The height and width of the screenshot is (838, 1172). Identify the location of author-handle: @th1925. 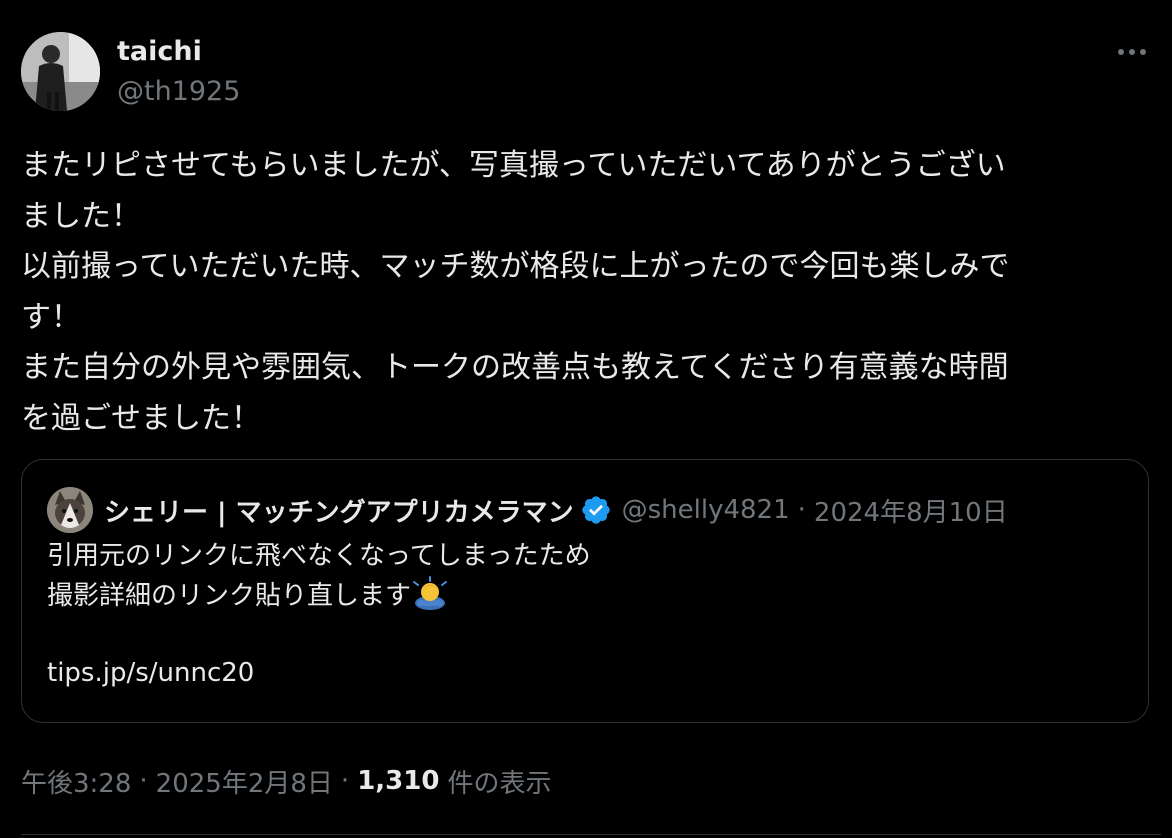
(178, 92).